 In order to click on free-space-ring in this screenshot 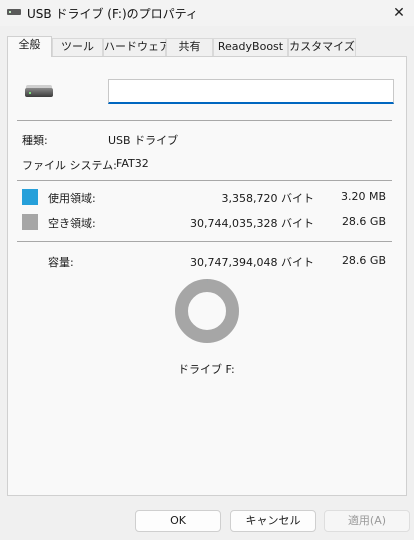, I will do `click(207, 311)`.